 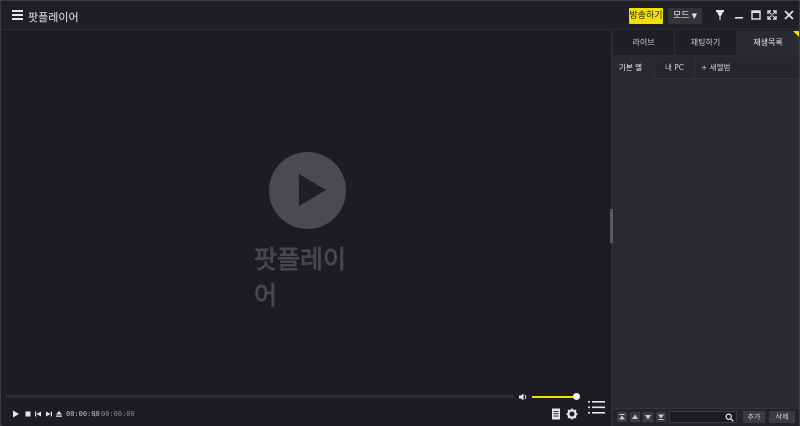 What do you see at coordinates (720, 15) in the screenshot?
I see `pin-icon` at bounding box center [720, 15].